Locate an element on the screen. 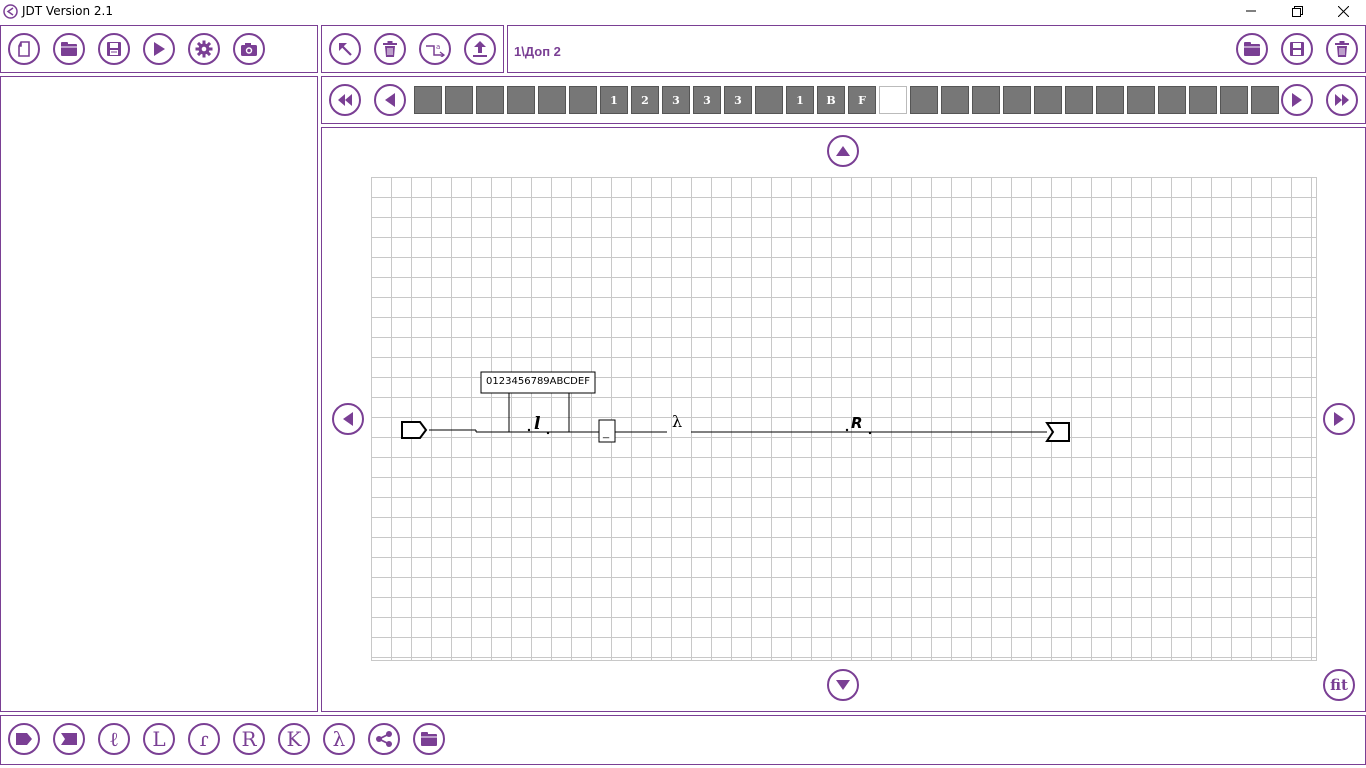 This screenshot has width=1366, height=768. svg-text: a is located at coordinates (438, 47).